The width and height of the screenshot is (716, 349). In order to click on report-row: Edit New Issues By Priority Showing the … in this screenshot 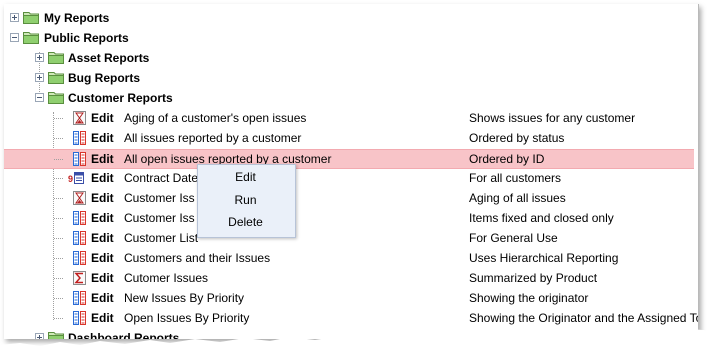, I will do `click(349, 299)`.